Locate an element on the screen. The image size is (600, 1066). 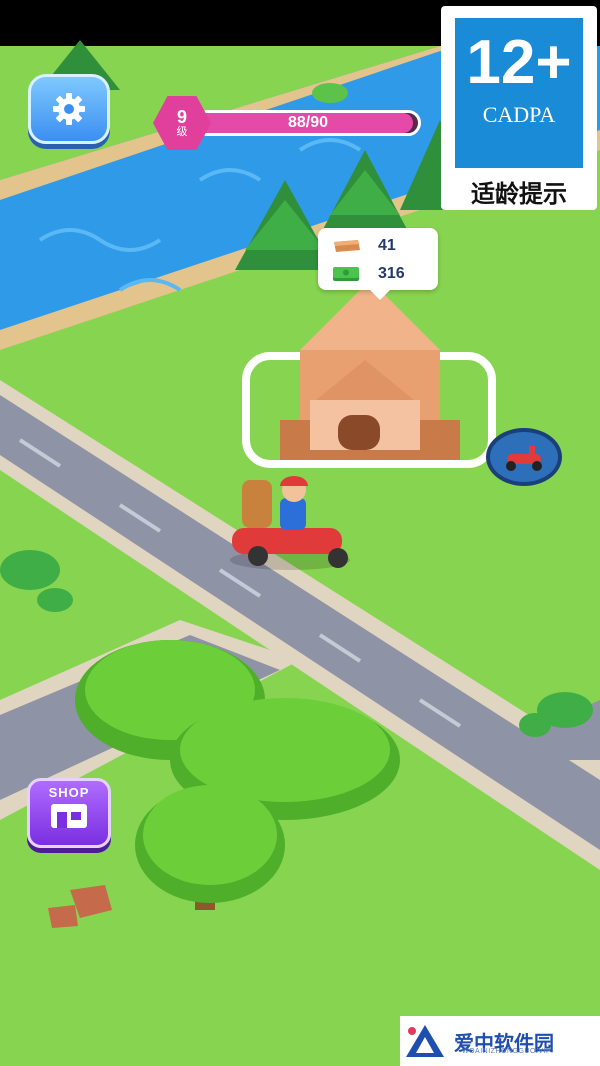
age-rating-badge: 12+ CADPA 适龄提示 is located at coordinates (519, 108).